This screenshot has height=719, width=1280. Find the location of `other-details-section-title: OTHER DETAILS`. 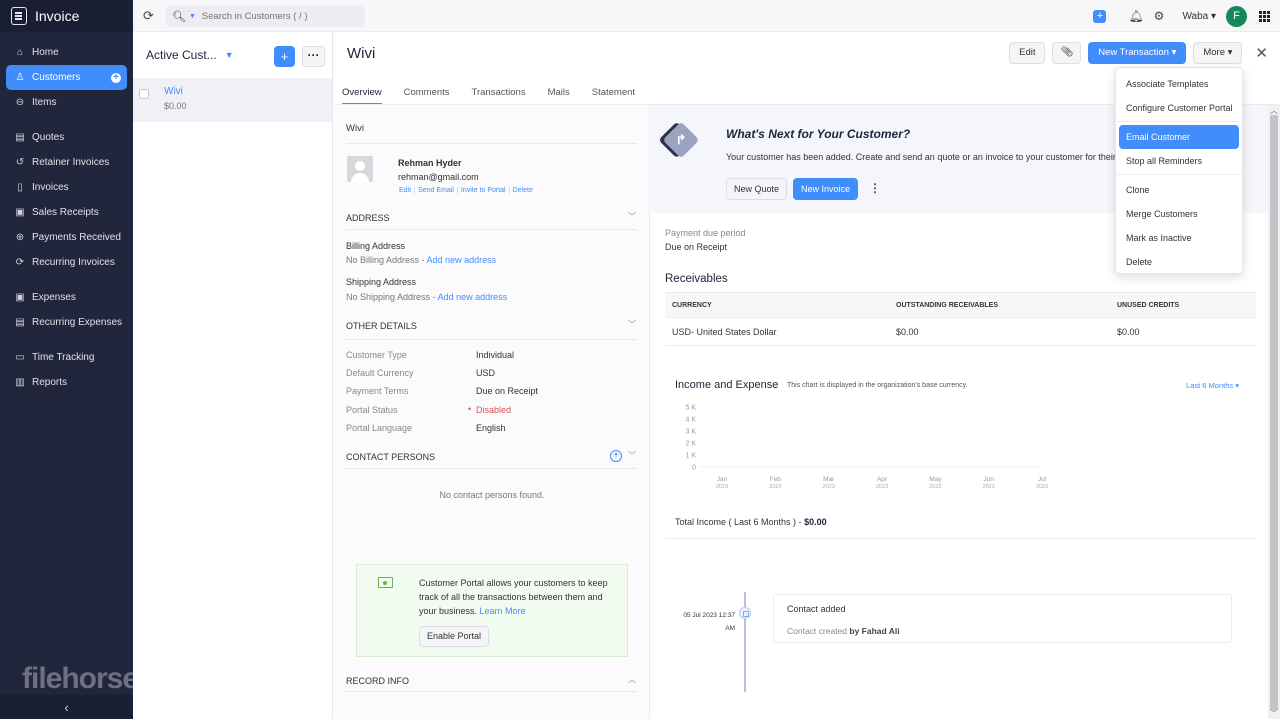

other-details-section-title: OTHER DETAILS is located at coordinates (381, 326).